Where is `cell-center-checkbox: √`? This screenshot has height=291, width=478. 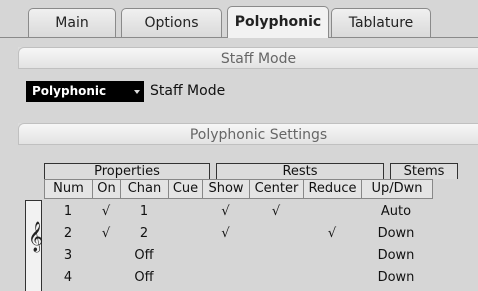
cell-center-checkbox: √ is located at coordinates (276, 212).